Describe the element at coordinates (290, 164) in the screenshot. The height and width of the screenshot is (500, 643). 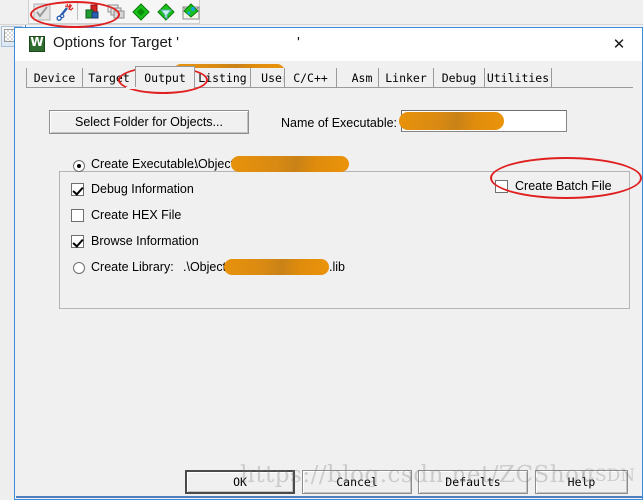
I see `create-executable-path-redaction-block` at that location.